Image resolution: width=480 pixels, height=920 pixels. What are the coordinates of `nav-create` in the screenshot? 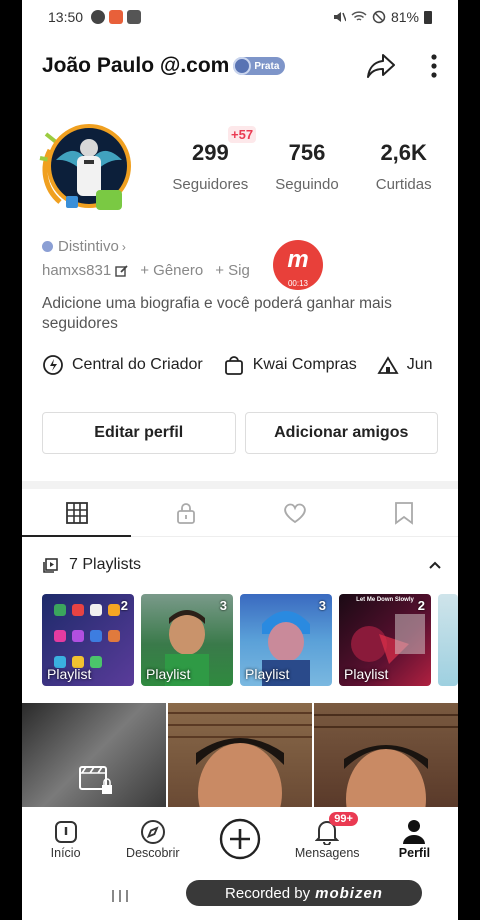 It's located at (239, 839).